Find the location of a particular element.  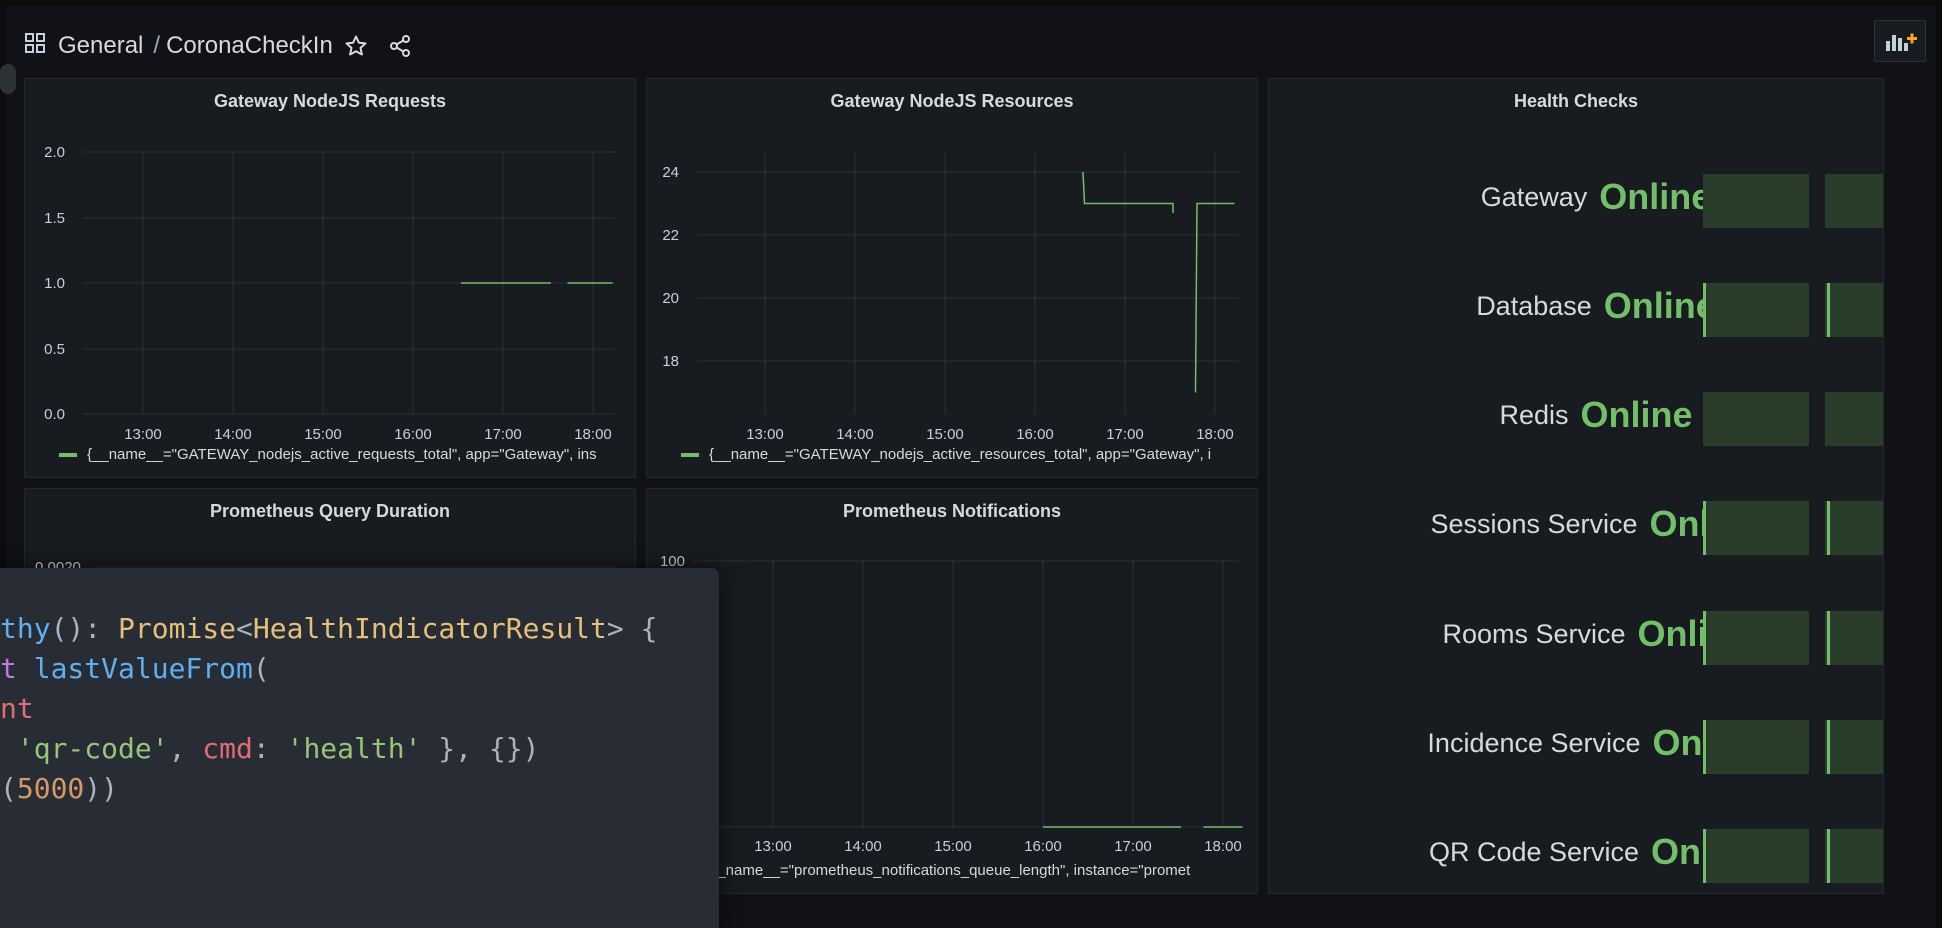

code-token: 5000 is located at coordinates (50, 788).